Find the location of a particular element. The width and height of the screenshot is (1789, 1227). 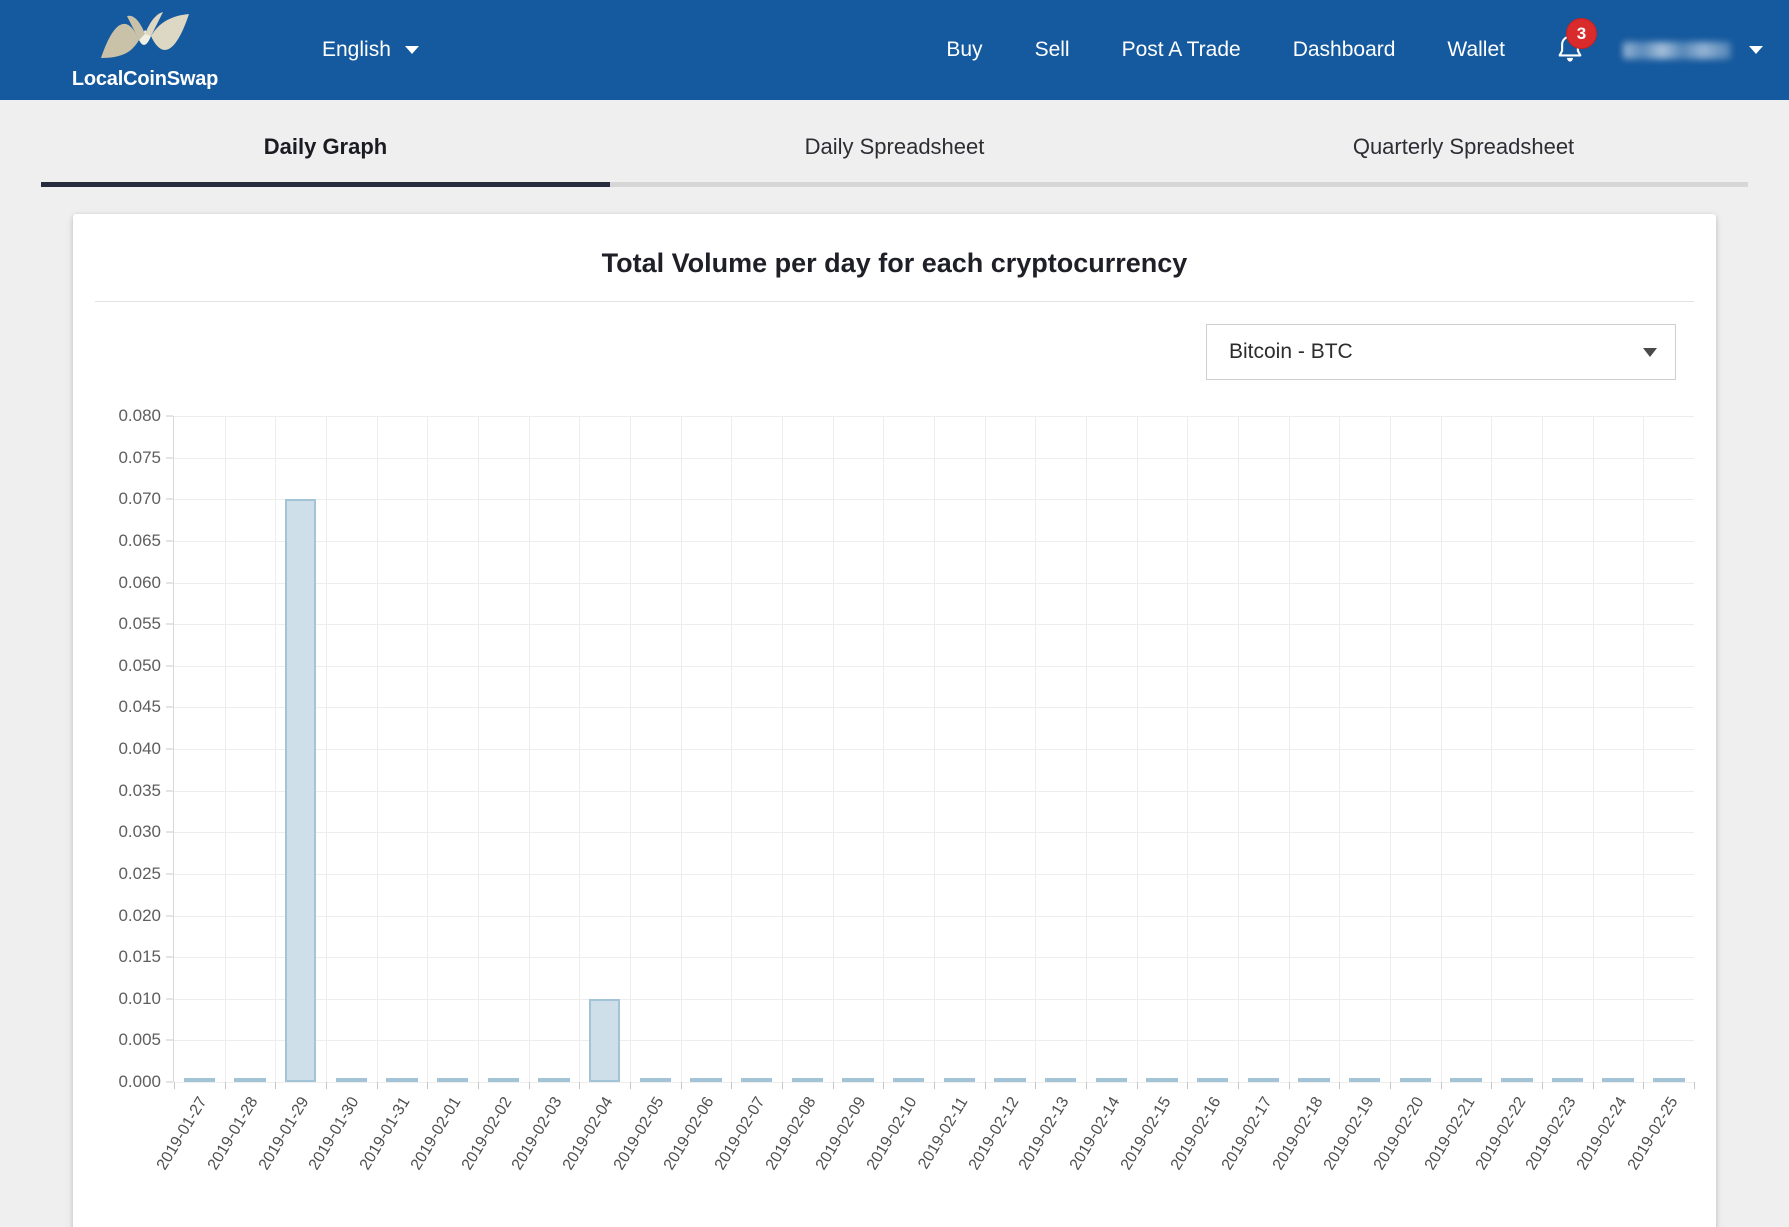

y-axis-tick-label: 0.005 is located at coordinates (139, 1040).